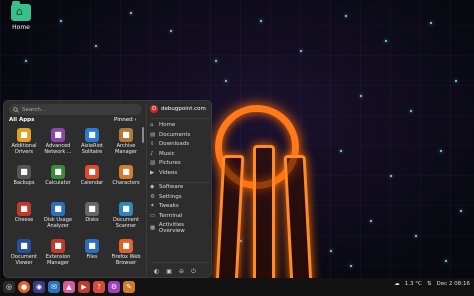  I want to click on system-item: ⚙ Settings, so click(166, 197).